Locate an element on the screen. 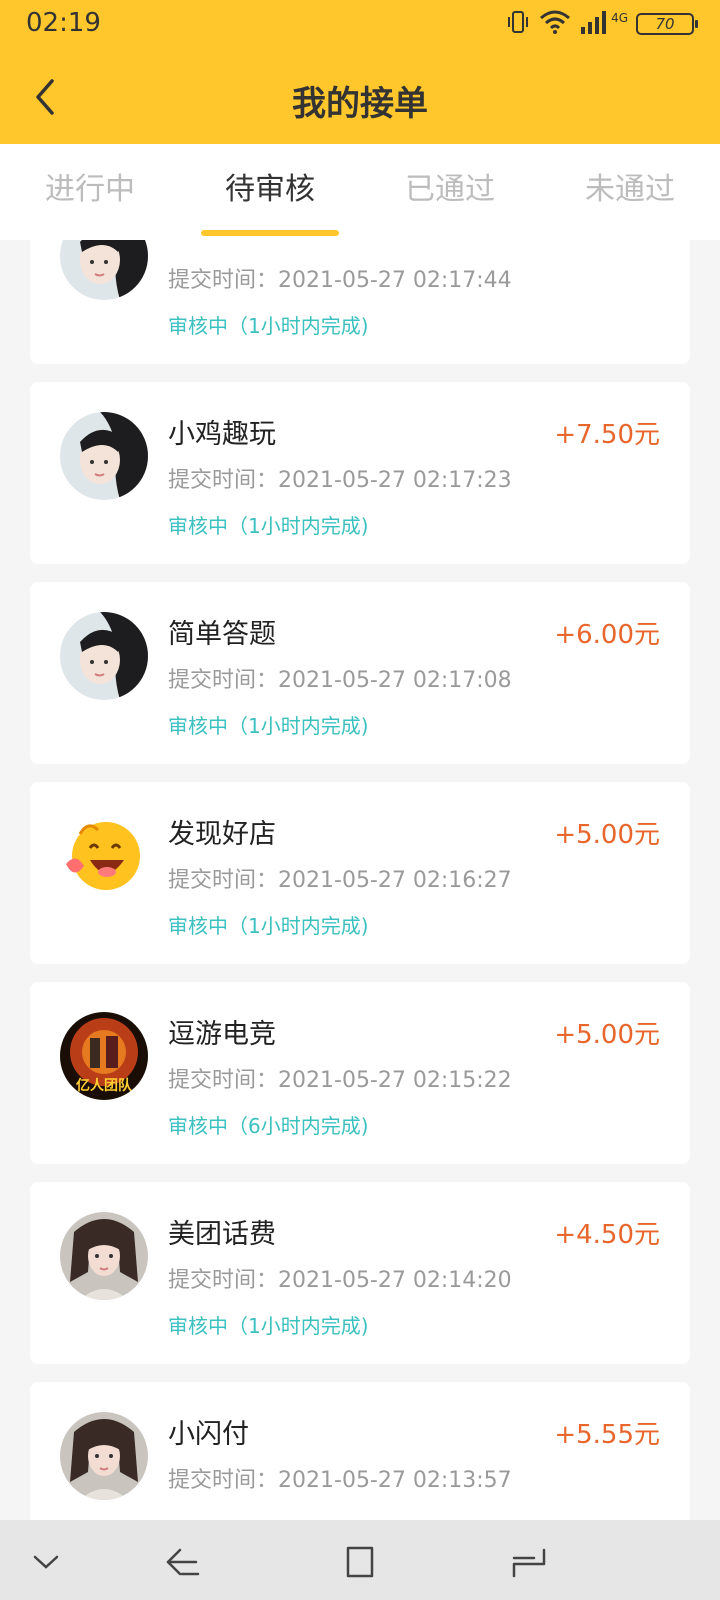 The height and width of the screenshot is (1600, 720). battery-icon: 70 is located at coordinates (667, 24).